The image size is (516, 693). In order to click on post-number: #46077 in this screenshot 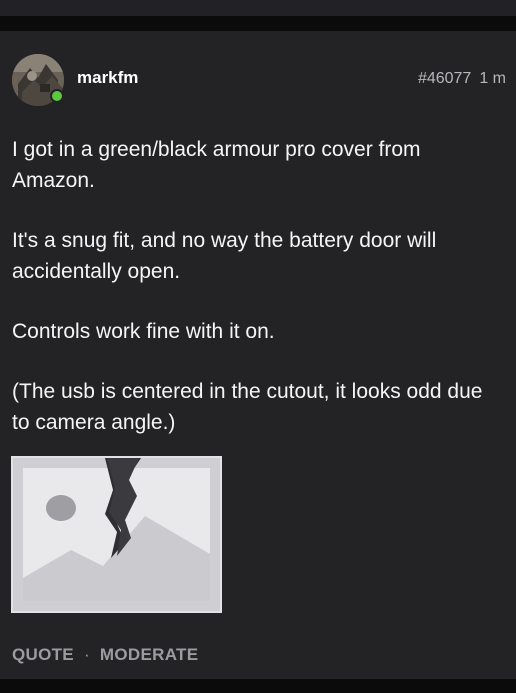, I will do `click(444, 78)`.